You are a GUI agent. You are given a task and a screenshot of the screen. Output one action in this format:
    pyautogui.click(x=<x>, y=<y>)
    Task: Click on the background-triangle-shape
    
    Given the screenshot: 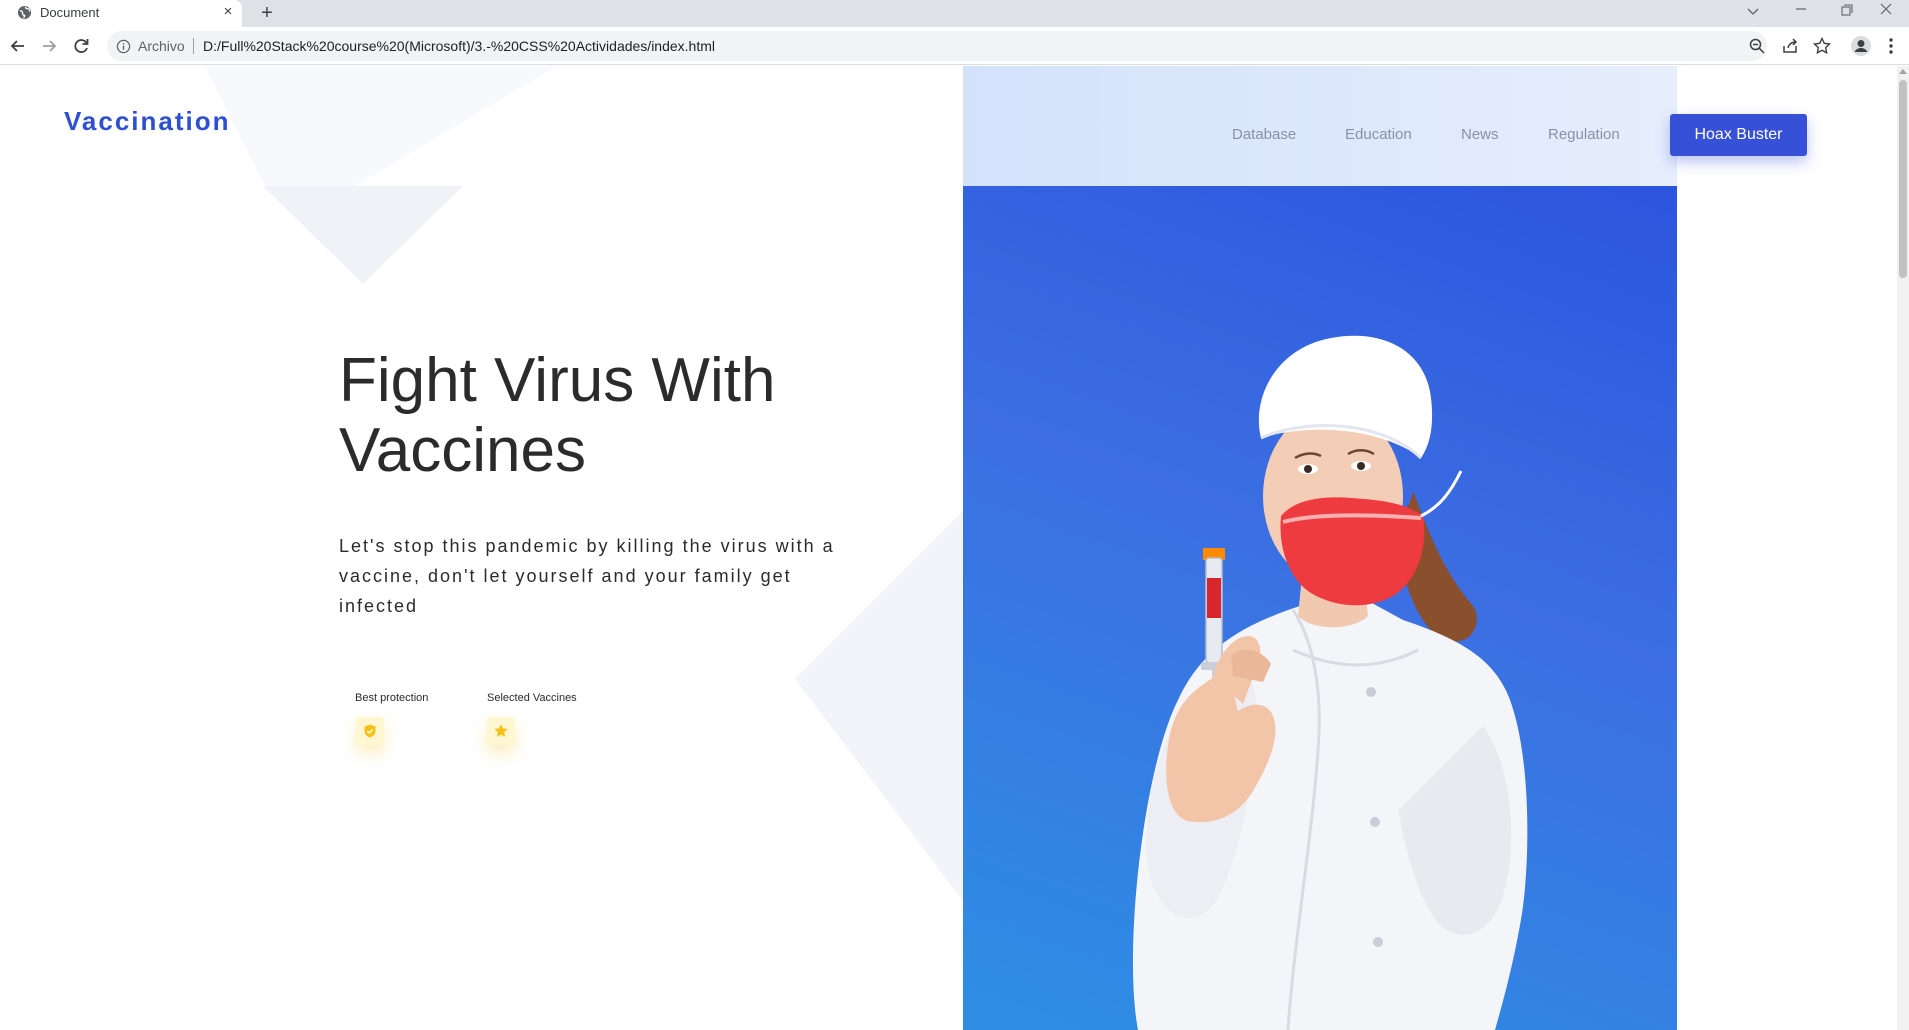 What is the action you would take?
    pyautogui.click(x=381, y=175)
    